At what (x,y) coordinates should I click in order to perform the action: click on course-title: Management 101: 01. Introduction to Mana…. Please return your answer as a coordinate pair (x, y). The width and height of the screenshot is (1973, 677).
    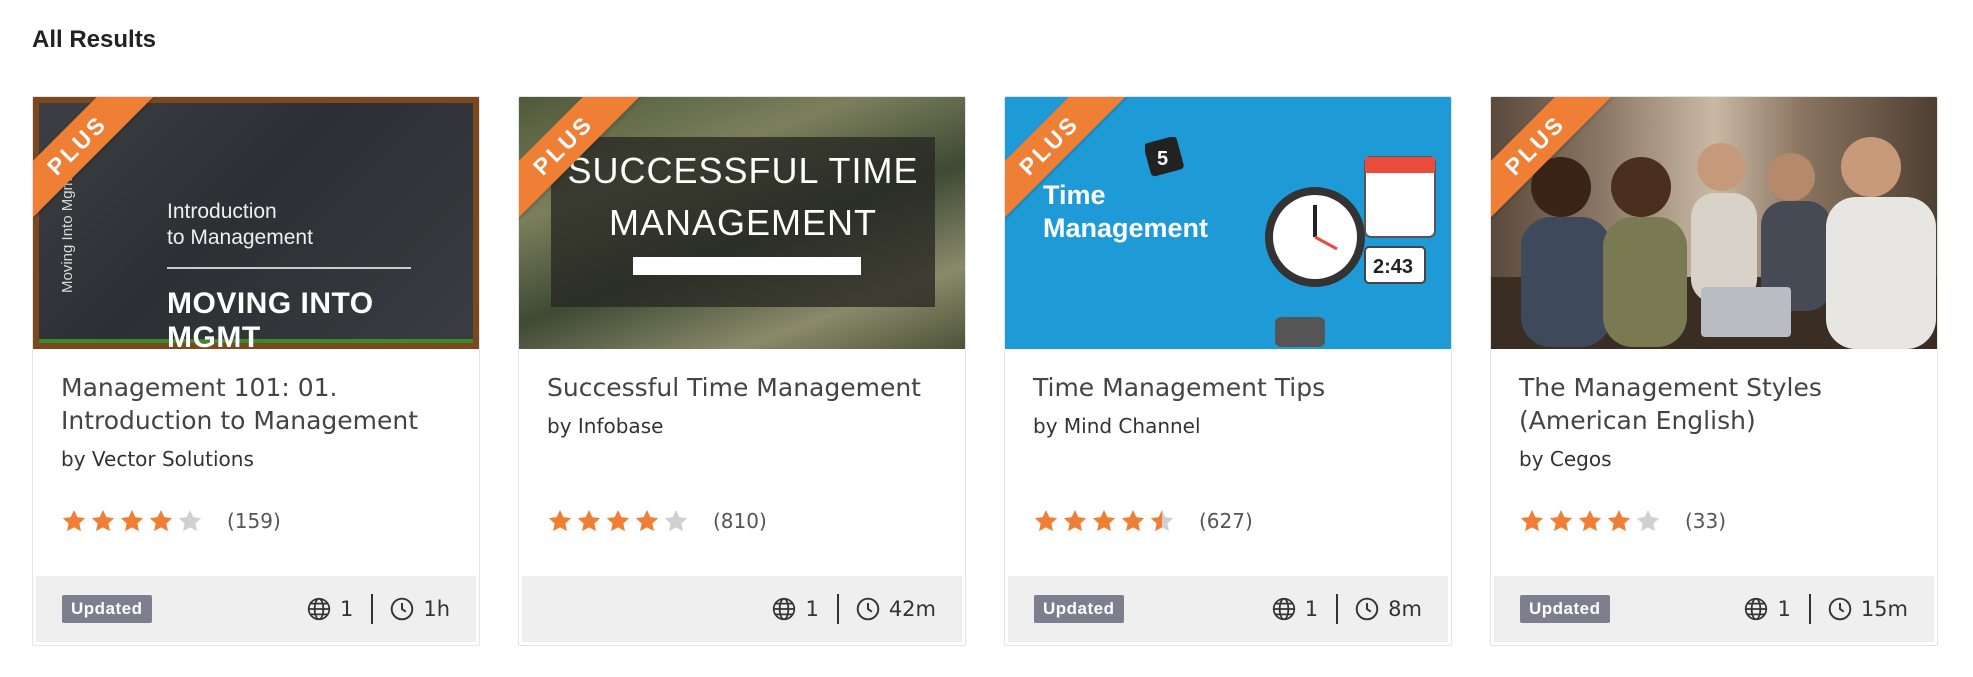
    Looking at the image, I should click on (256, 404).